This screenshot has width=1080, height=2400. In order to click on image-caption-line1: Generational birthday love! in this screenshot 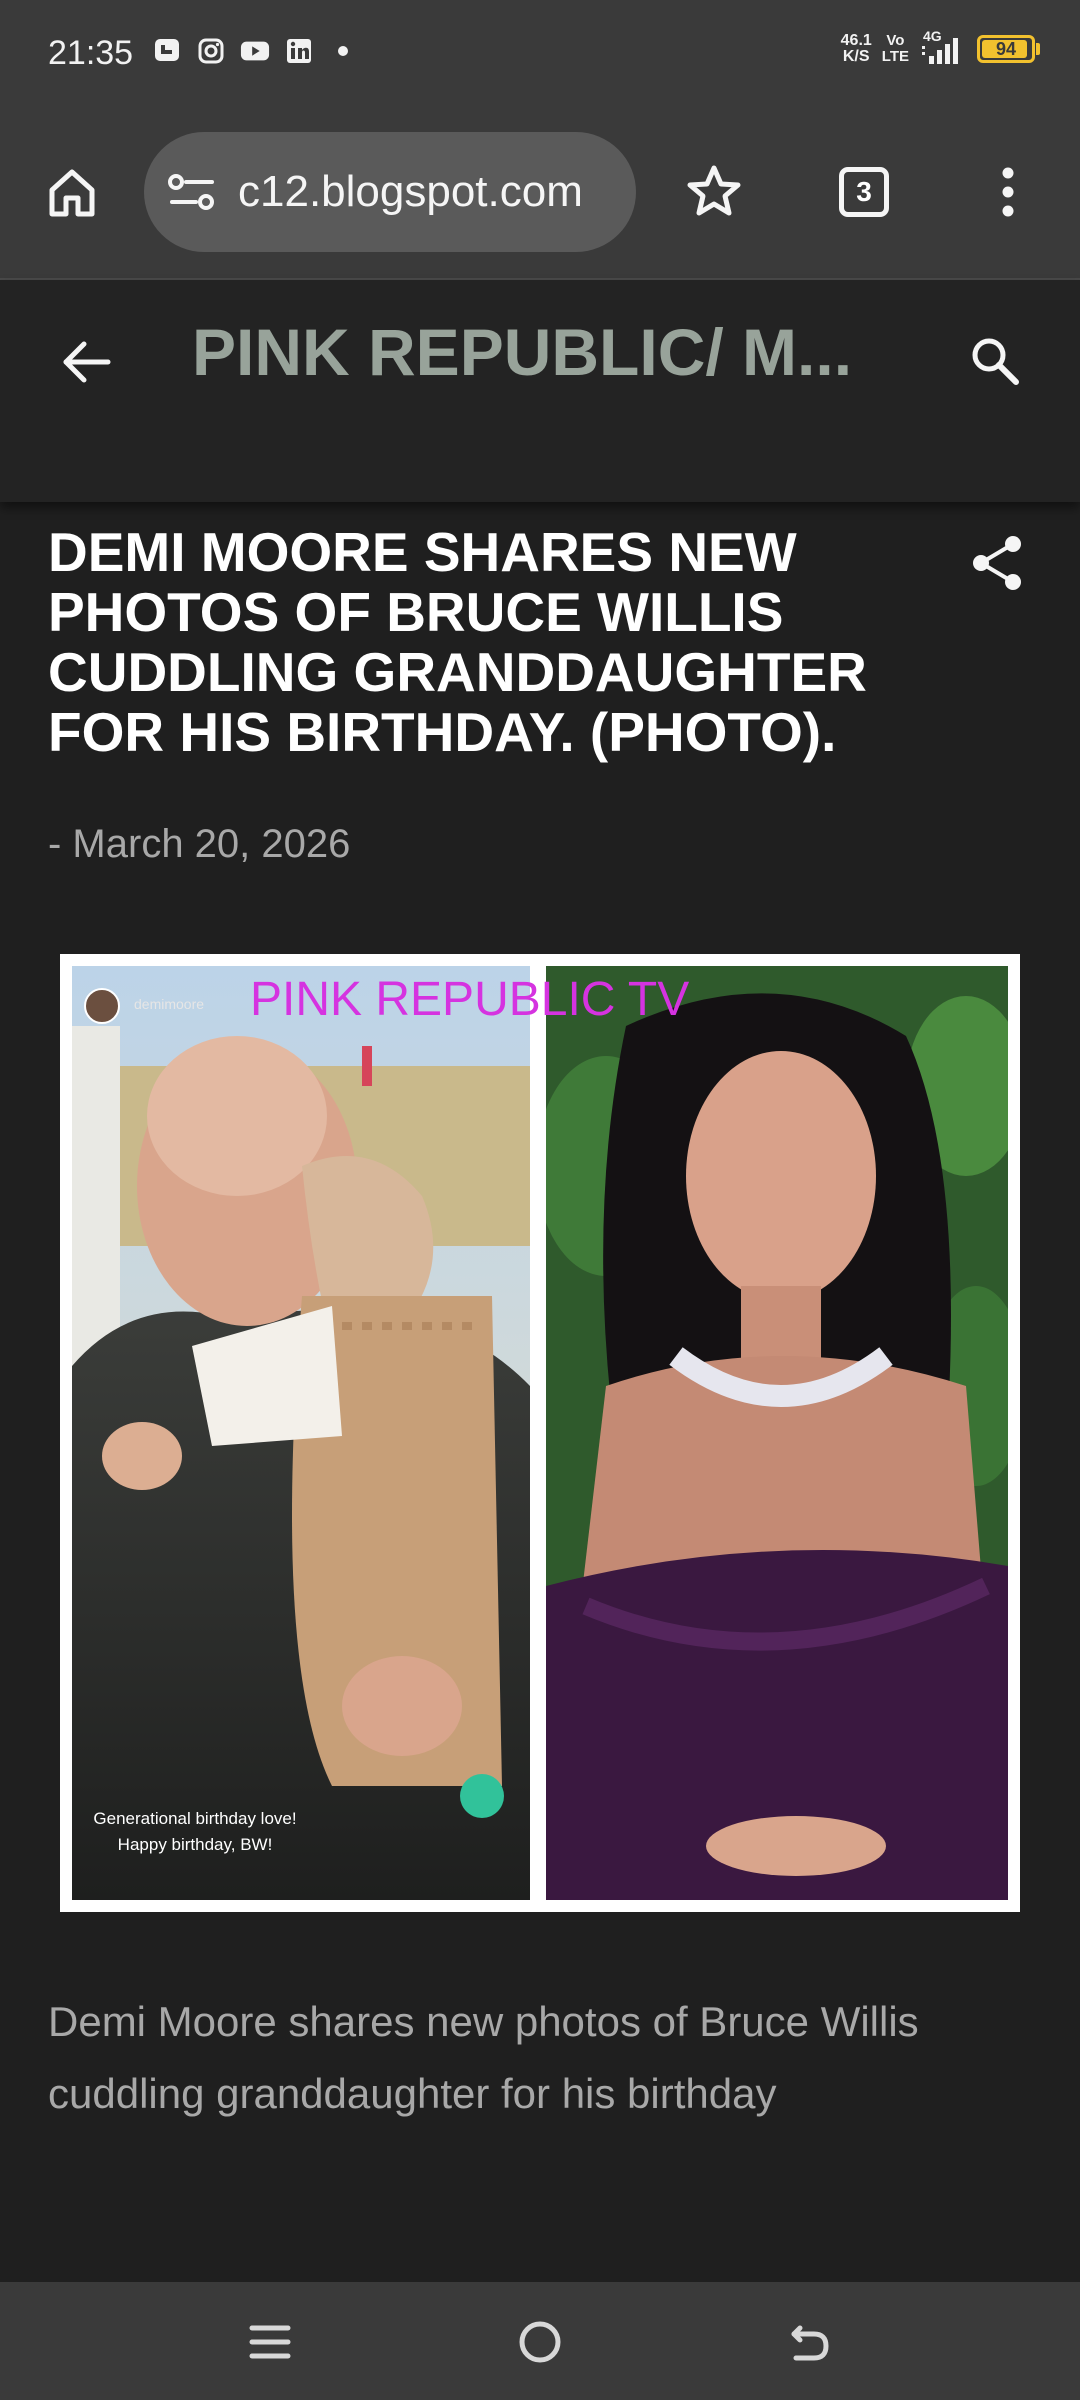, I will do `click(195, 1818)`.